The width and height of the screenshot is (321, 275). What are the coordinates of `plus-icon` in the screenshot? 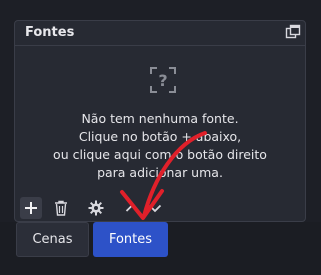 It's located at (31, 208).